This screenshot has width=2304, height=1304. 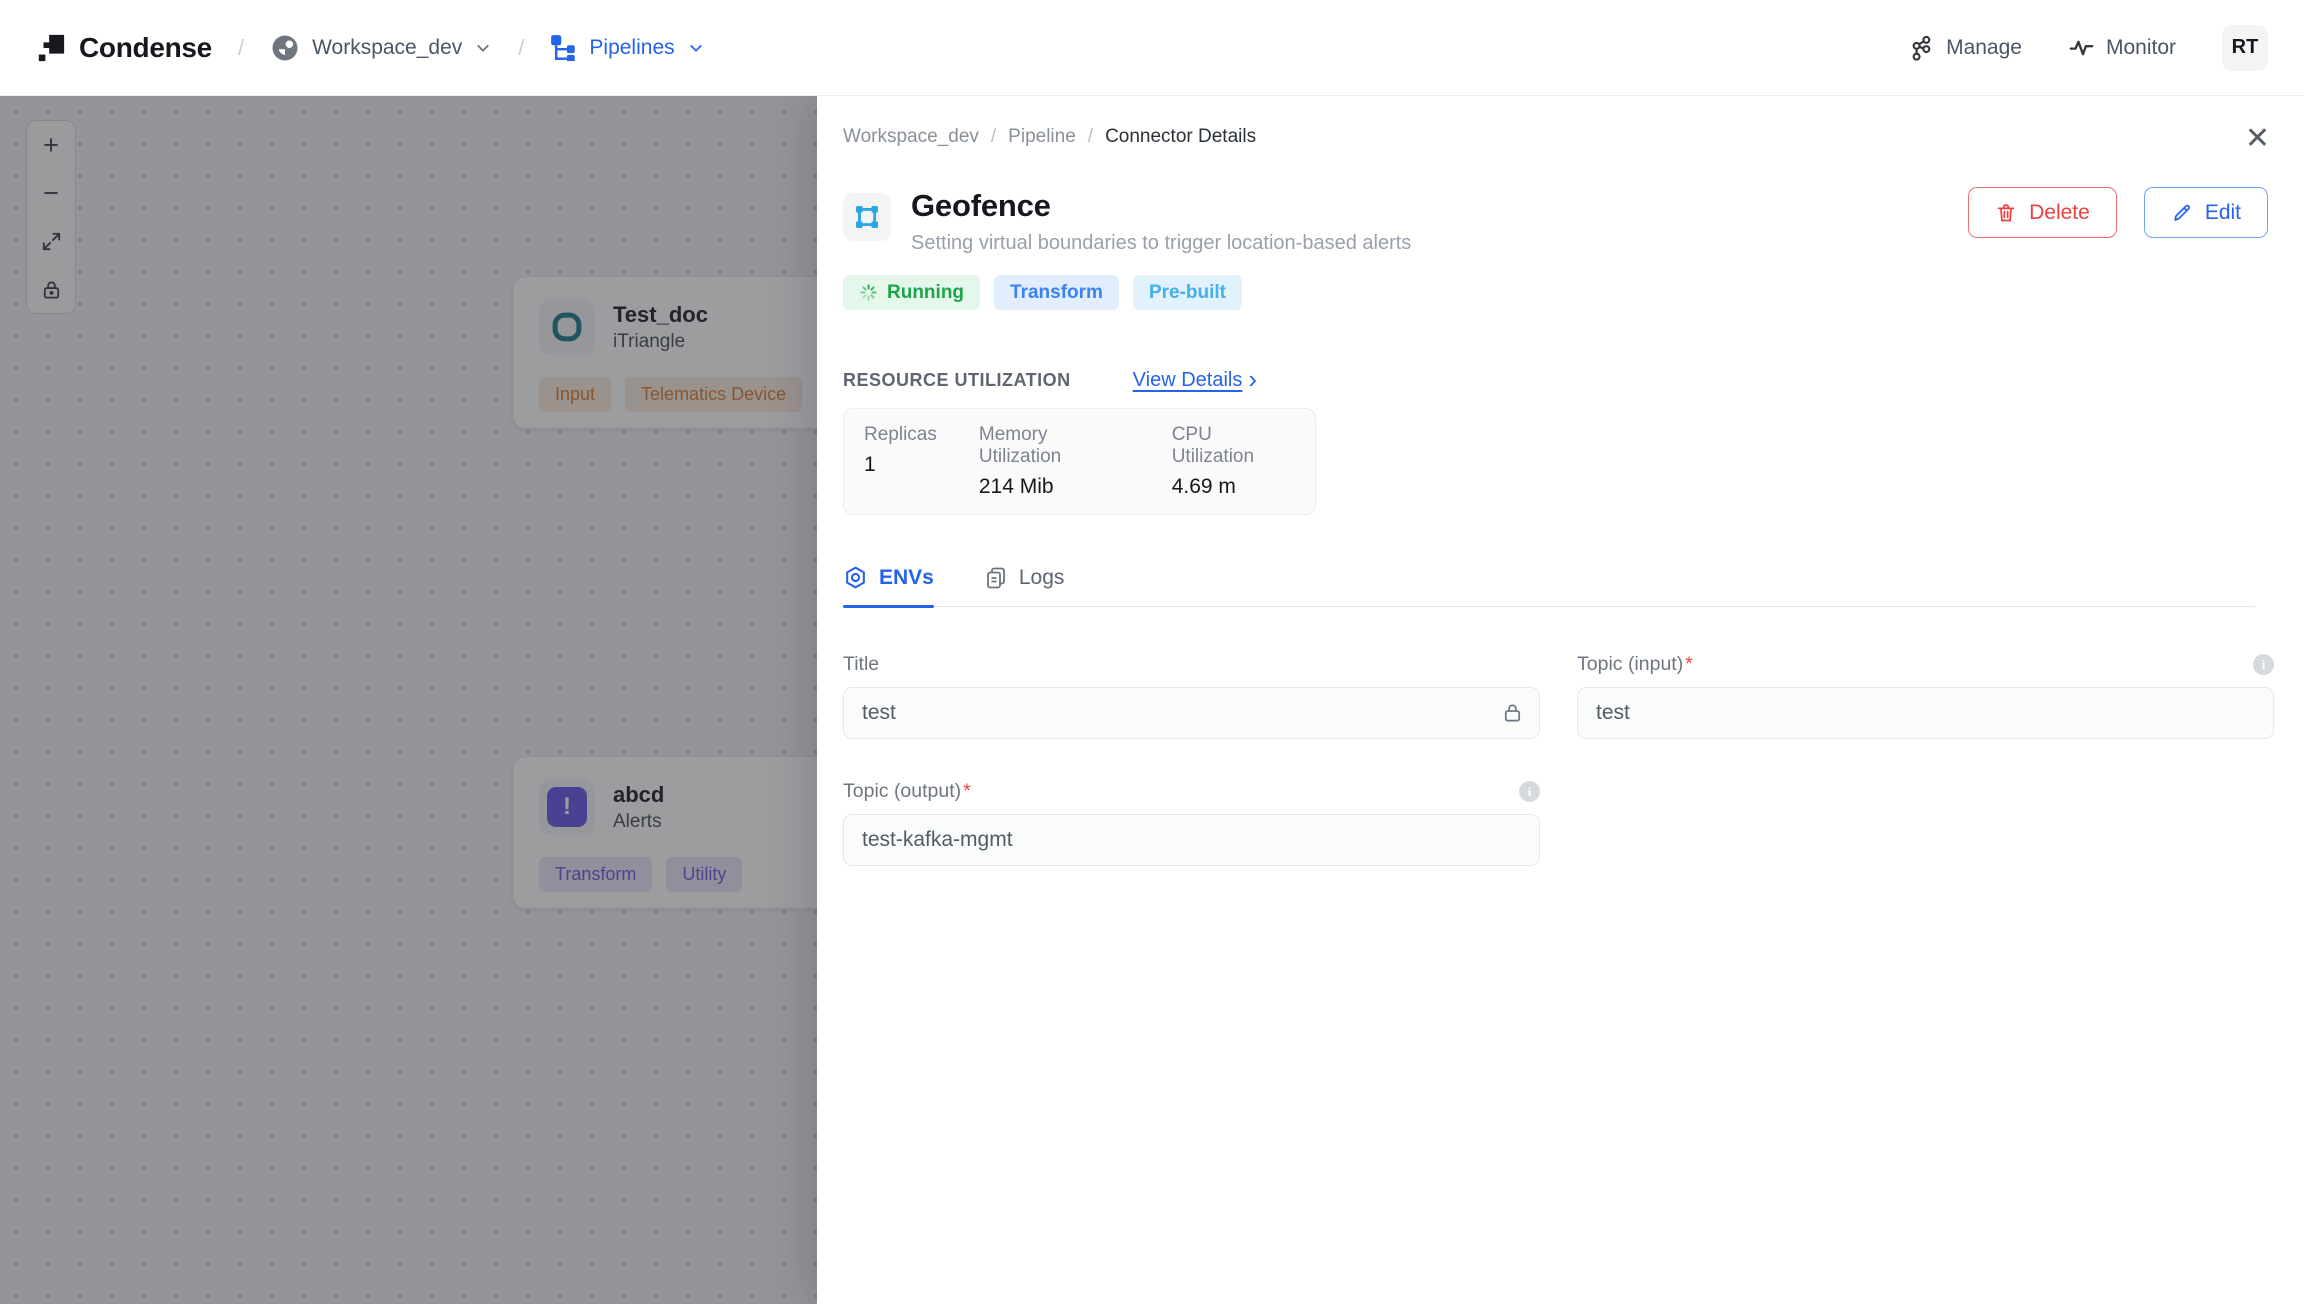 What do you see at coordinates (2081, 47) in the screenshot?
I see `monitor-icon` at bounding box center [2081, 47].